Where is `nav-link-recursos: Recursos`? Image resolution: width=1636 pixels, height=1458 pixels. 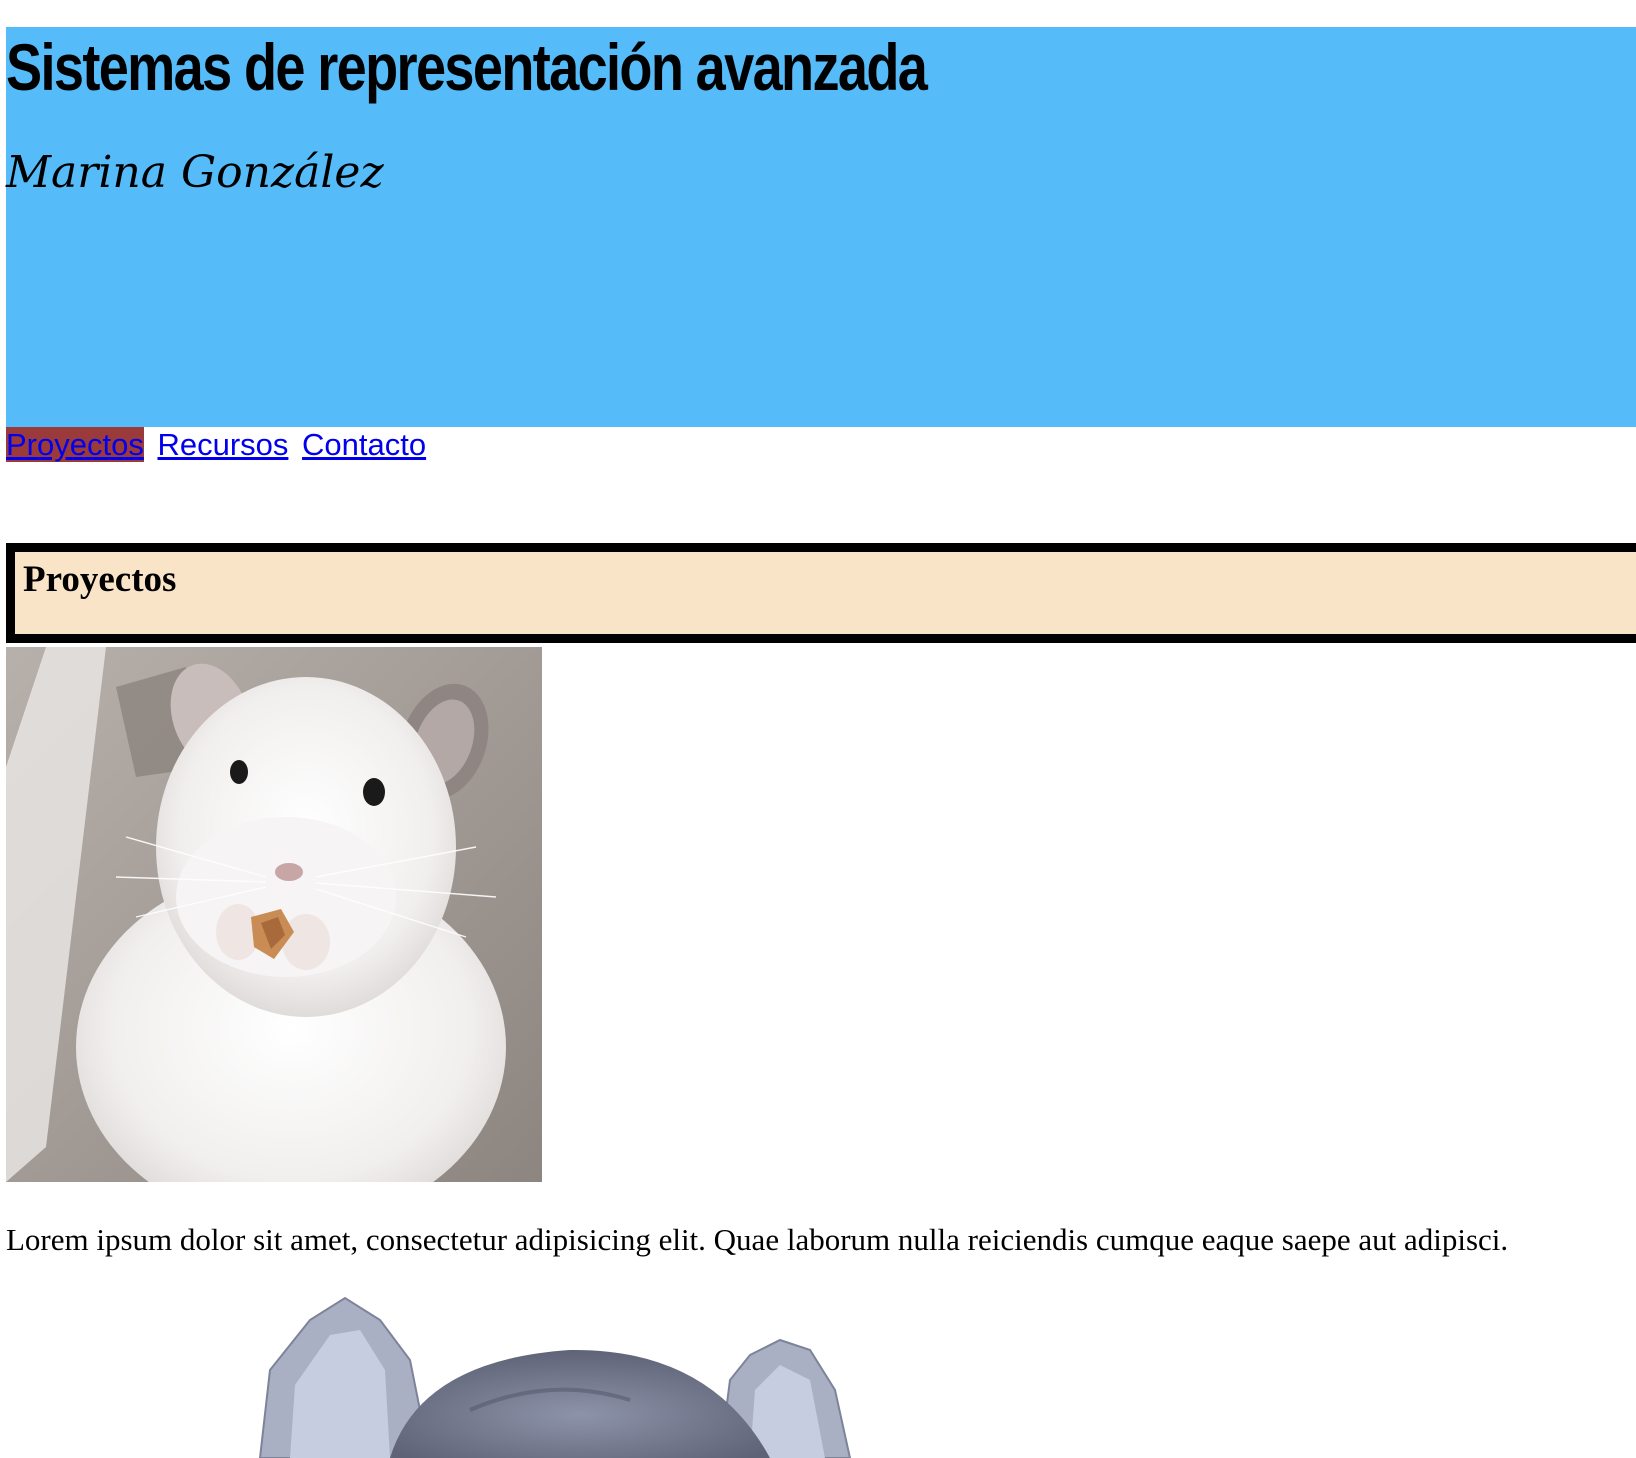 nav-link-recursos: Recursos is located at coordinates (222, 444).